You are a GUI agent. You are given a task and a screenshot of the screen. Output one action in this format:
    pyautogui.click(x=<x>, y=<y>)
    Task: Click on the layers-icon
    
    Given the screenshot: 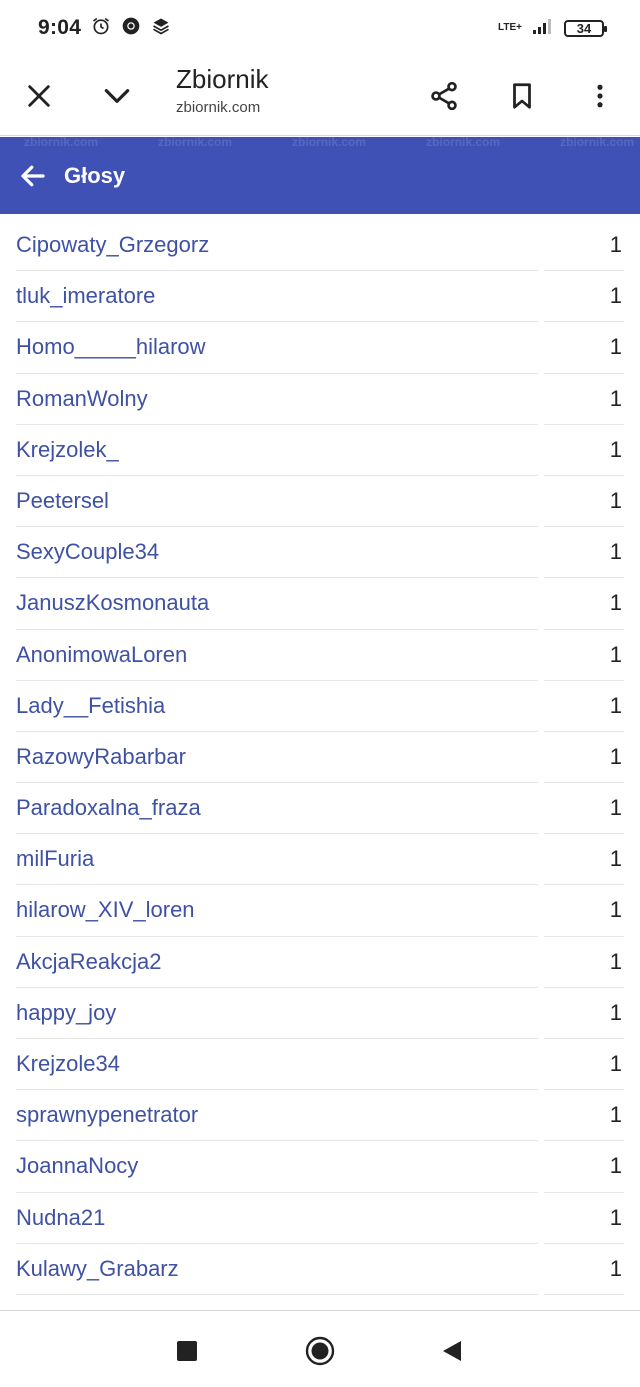 What is the action you would take?
    pyautogui.click(x=161, y=28)
    